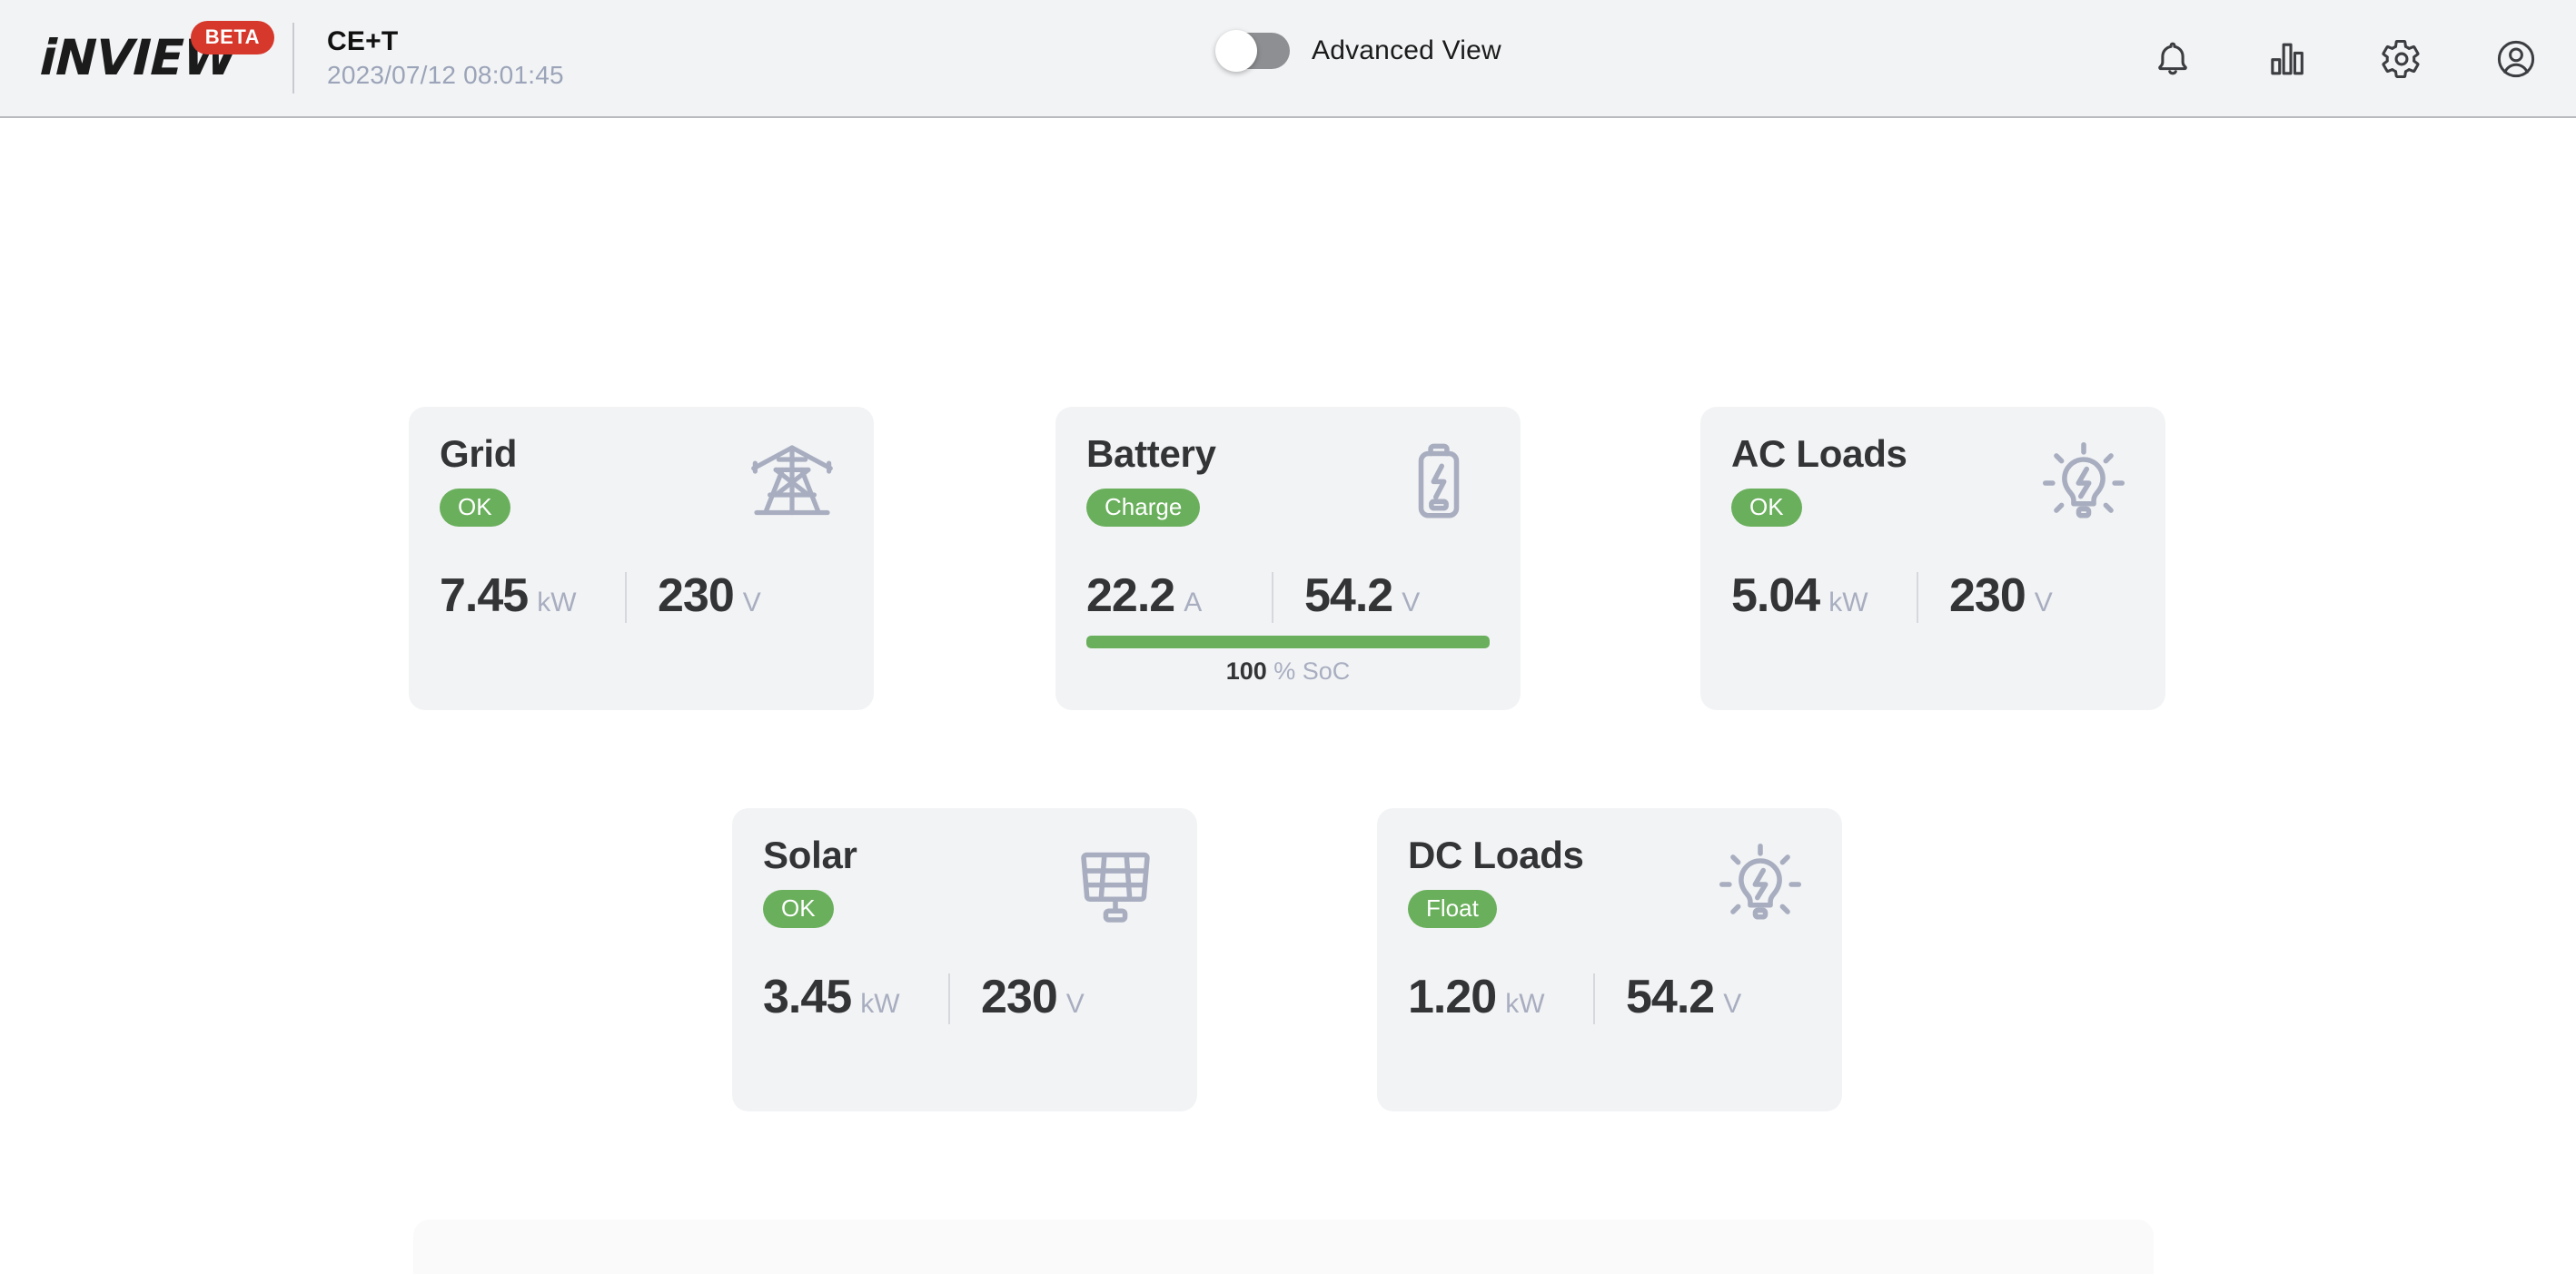 The height and width of the screenshot is (1274, 2576). I want to click on soc-block: 100 % SoC, so click(1288, 660).